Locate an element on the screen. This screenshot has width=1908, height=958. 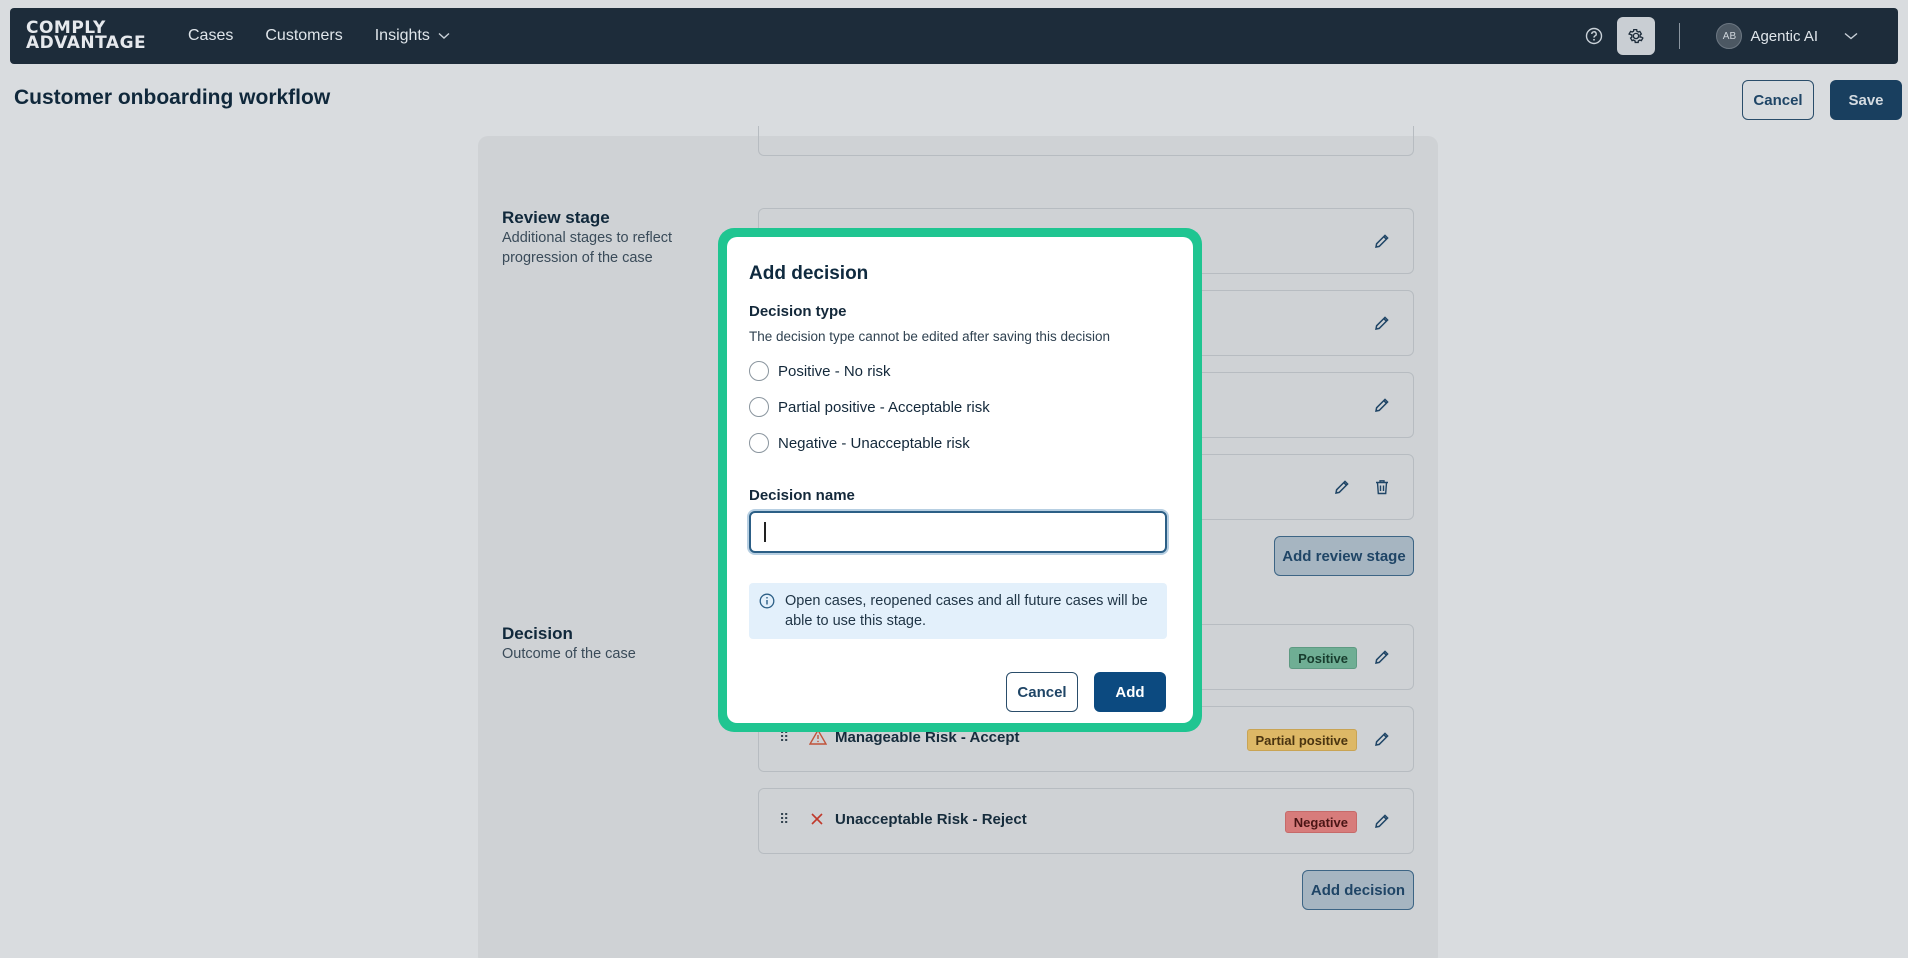
modal-title: Add decision is located at coordinates (809, 273).